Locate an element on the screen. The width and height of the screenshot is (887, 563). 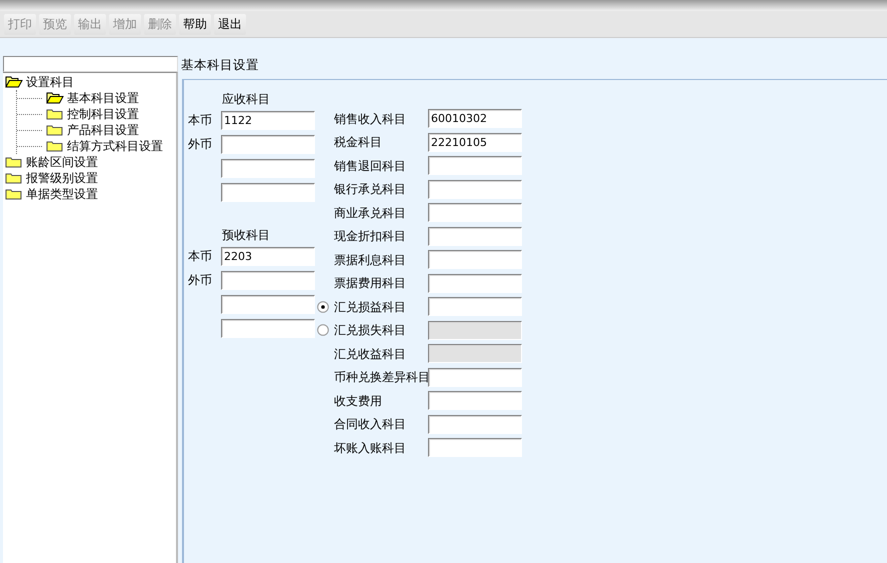
account-field: 1122 is located at coordinates (268, 120).